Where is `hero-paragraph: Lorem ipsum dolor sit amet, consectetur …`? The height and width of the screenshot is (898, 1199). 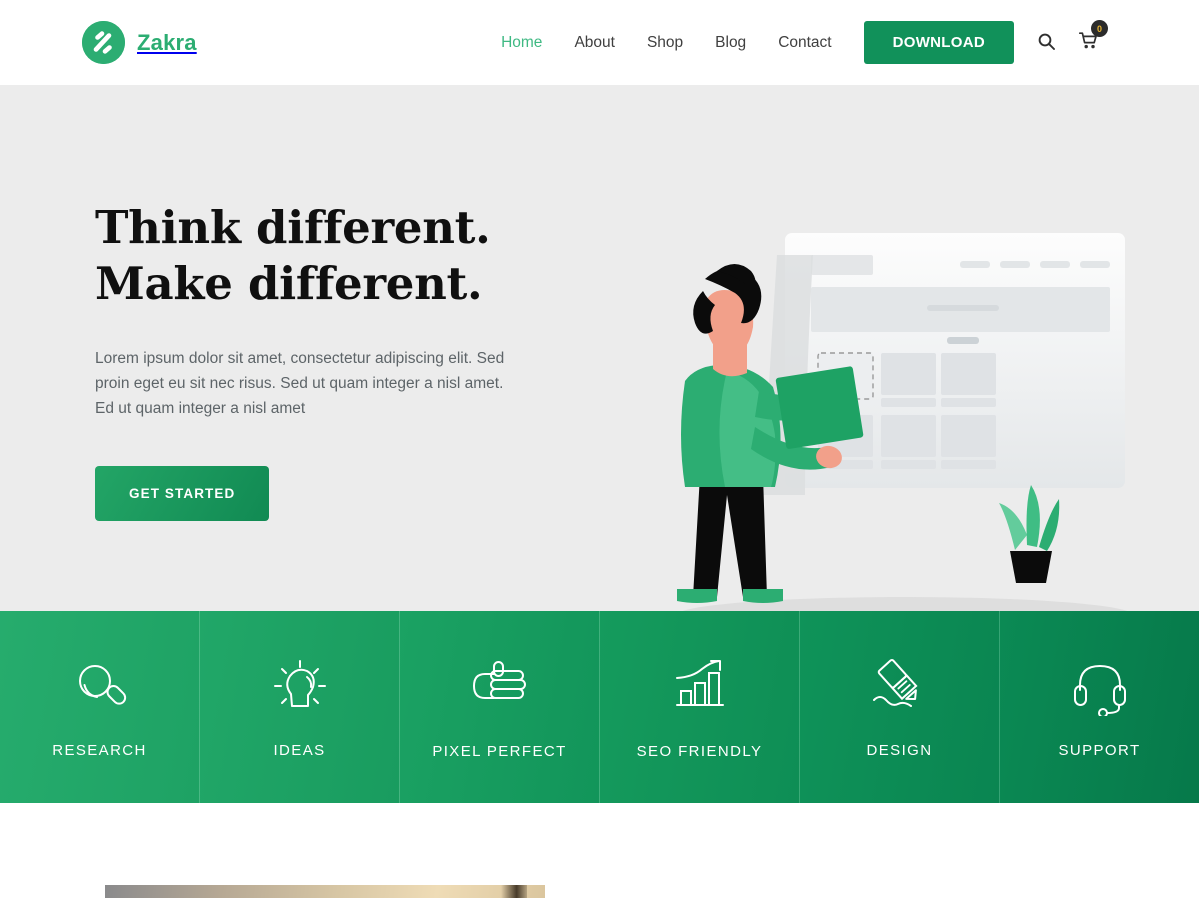
hero-paragraph: Lorem ipsum dolor sit amet, consectetur … is located at coordinates (300, 383).